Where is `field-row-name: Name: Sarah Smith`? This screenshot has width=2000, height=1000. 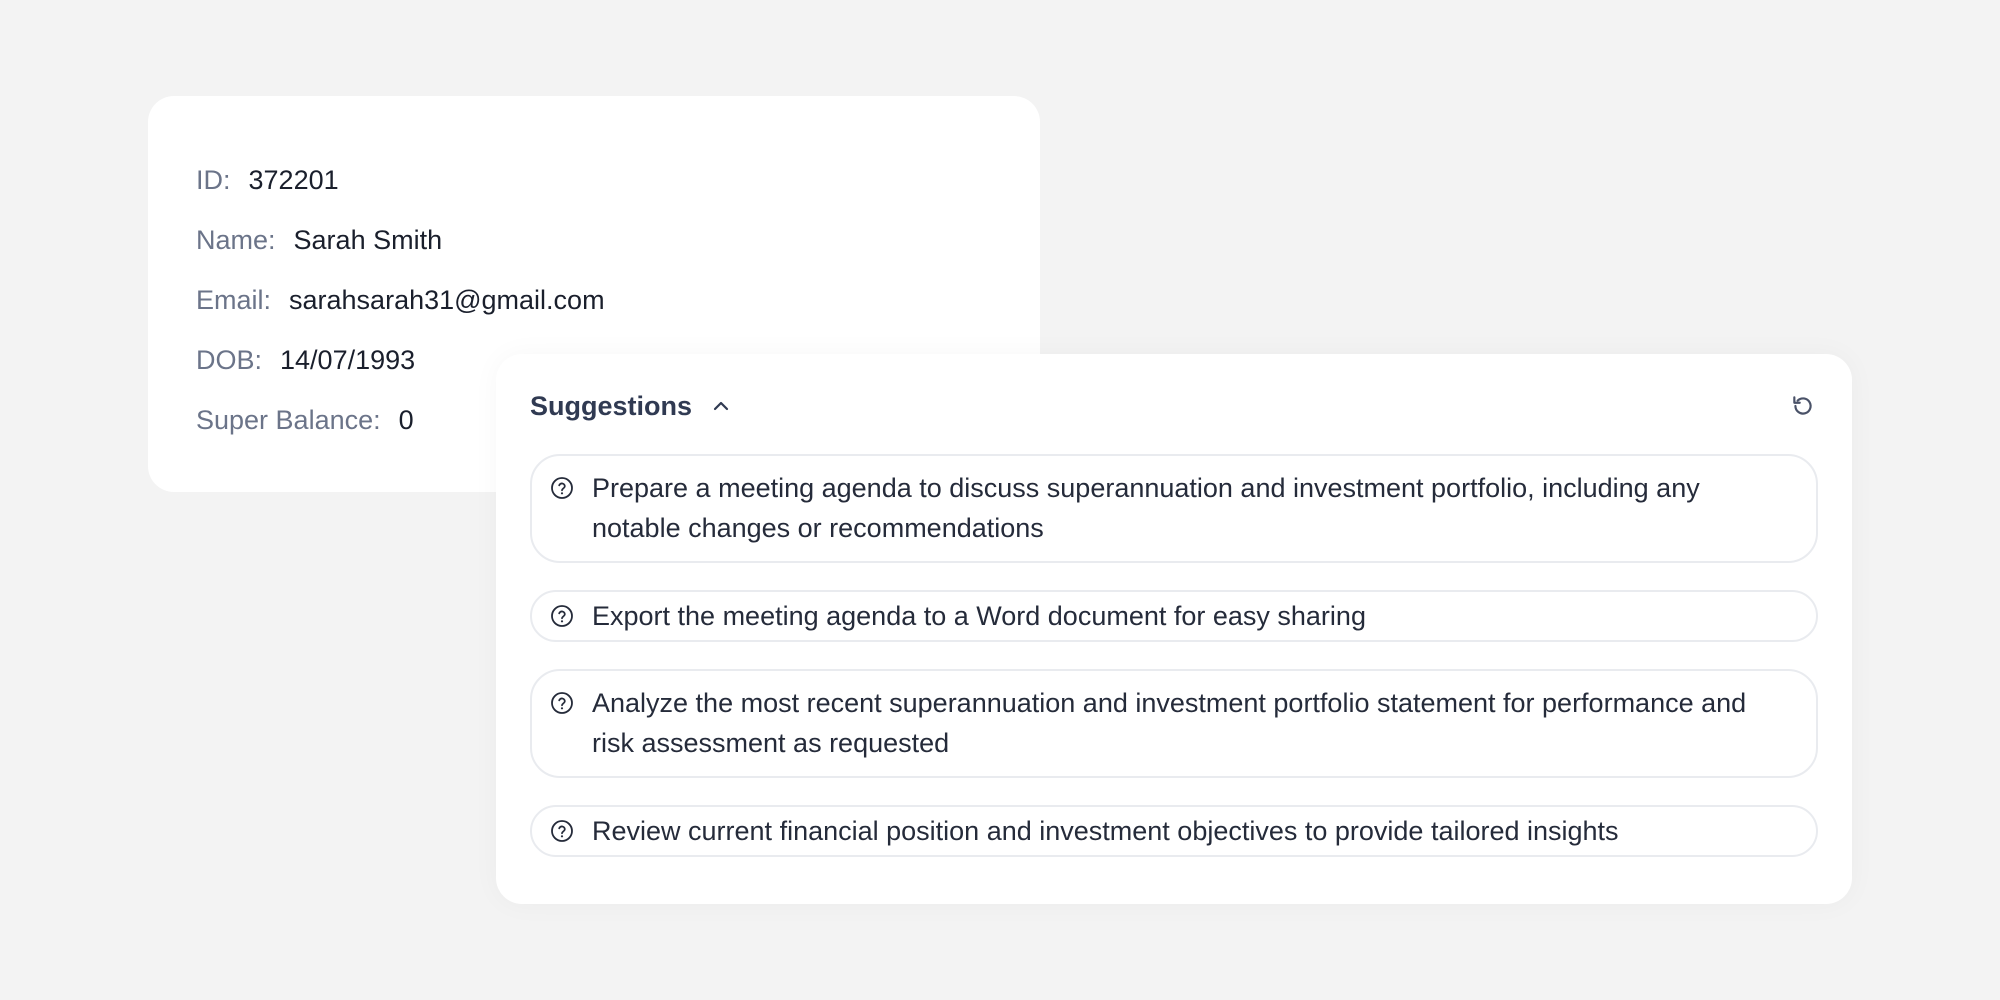 field-row-name: Name: Sarah Smith is located at coordinates (594, 240).